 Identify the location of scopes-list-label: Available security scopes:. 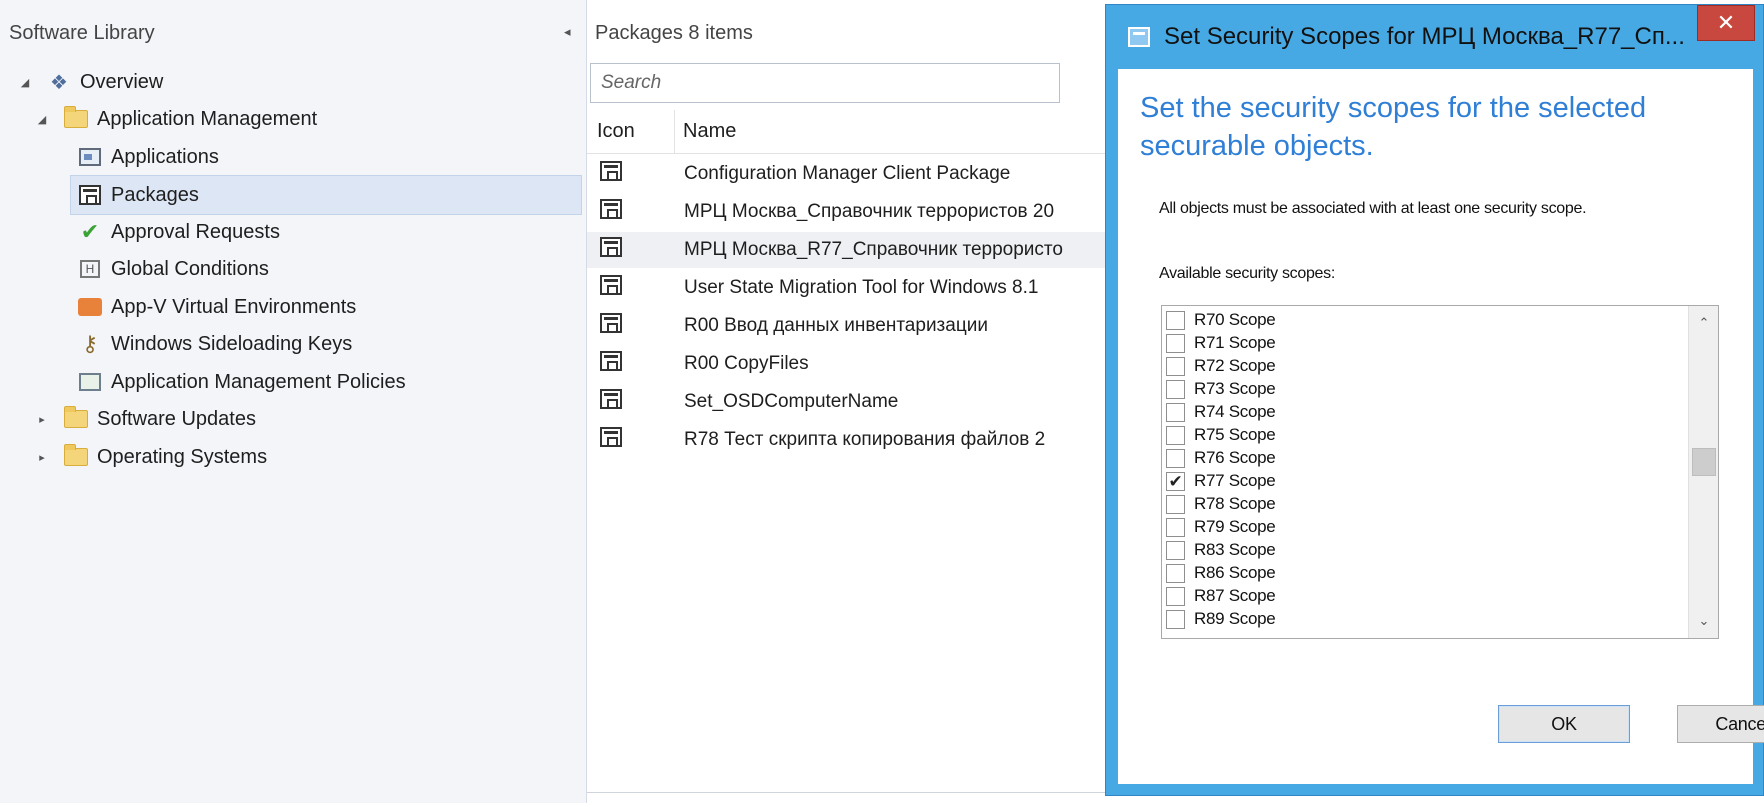
(1247, 273).